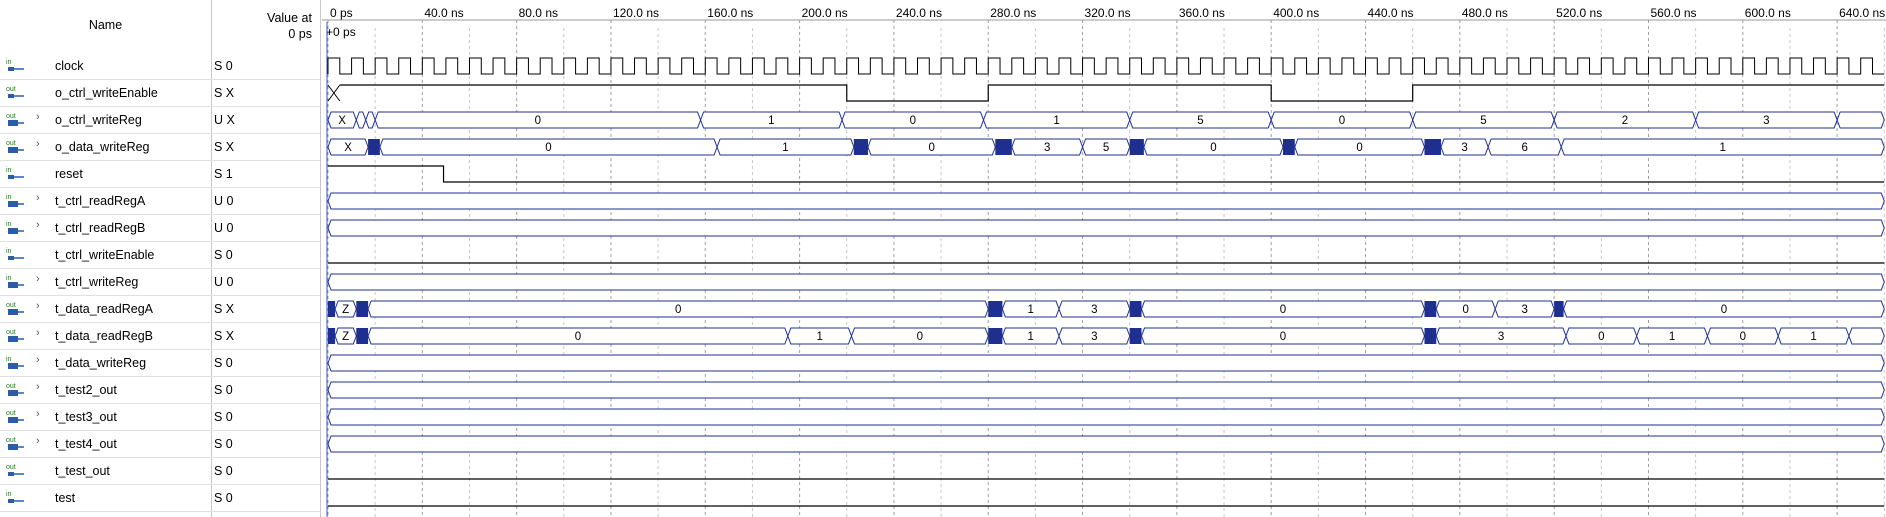 The image size is (1886, 517). Describe the element at coordinates (160, 228) in the screenshot. I see `signal-row: in › t_ctrl_readRegB U 0` at that location.